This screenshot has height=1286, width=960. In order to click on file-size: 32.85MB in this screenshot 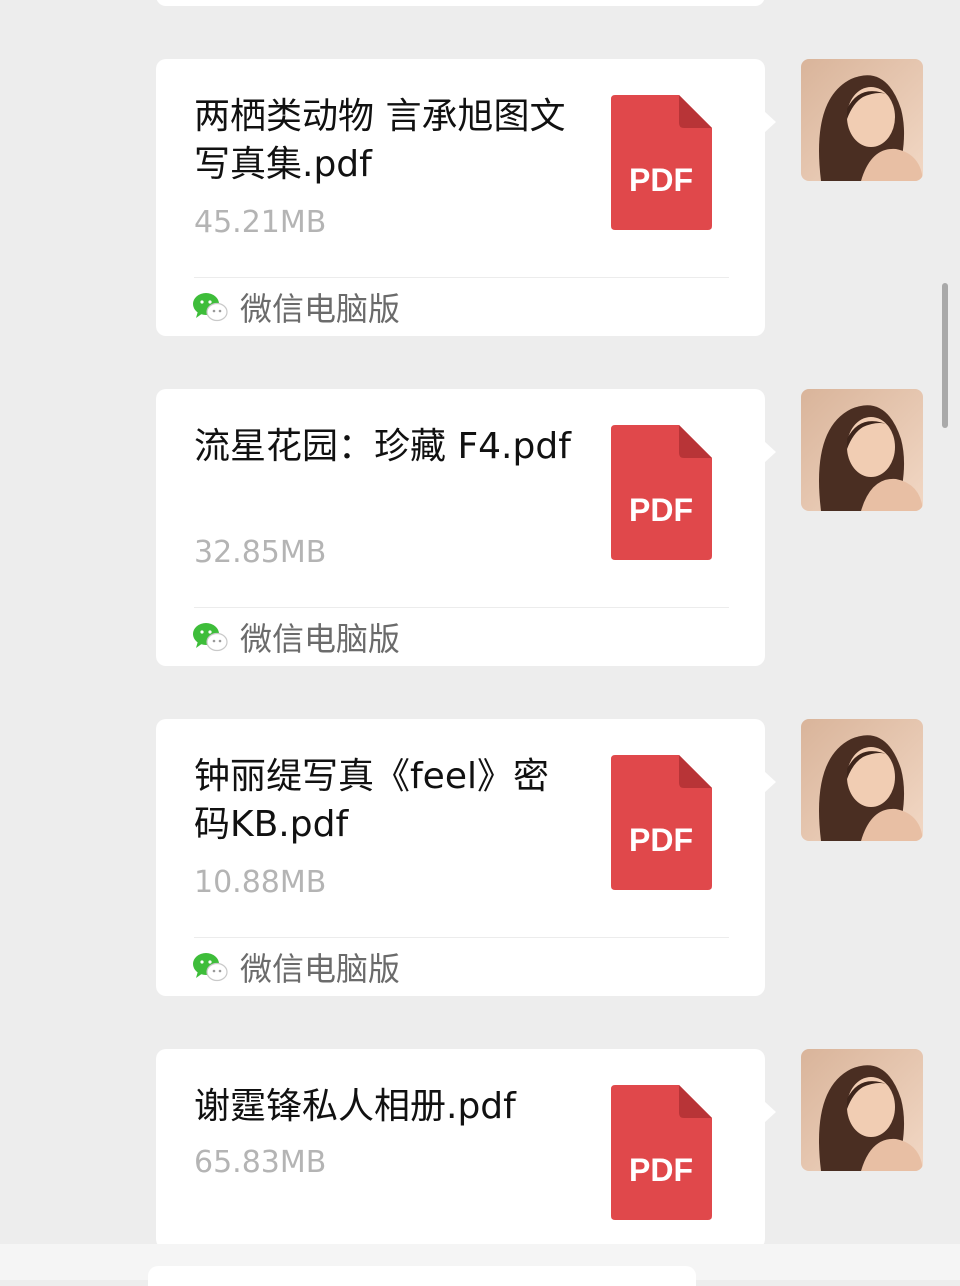, I will do `click(260, 552)`.